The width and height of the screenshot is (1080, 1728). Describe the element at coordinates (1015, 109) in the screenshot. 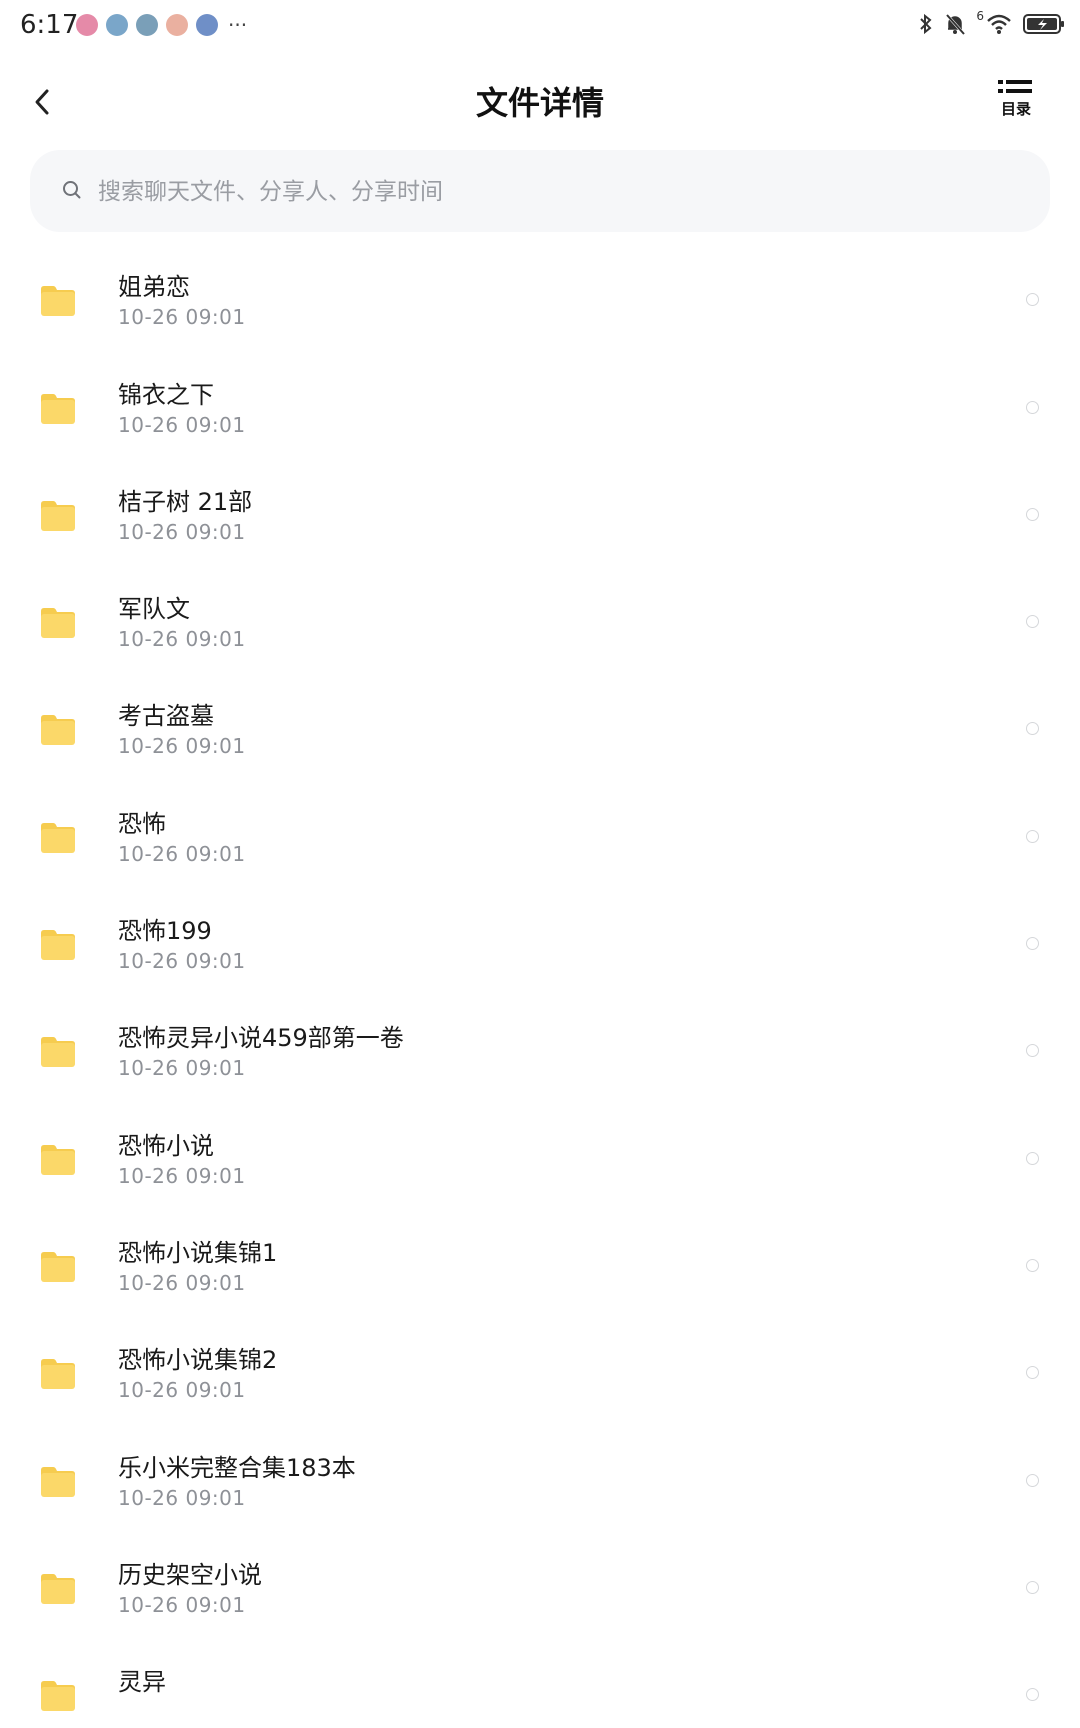

I see `toc-label: 目录` at that location.